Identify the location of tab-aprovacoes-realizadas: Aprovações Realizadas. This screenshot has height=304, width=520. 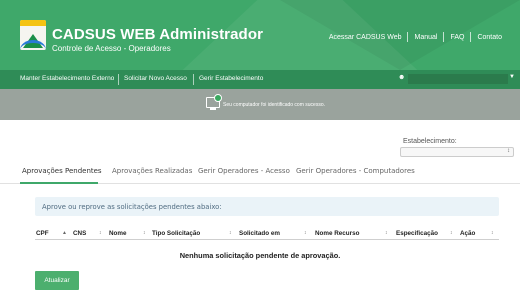
(152, 171).